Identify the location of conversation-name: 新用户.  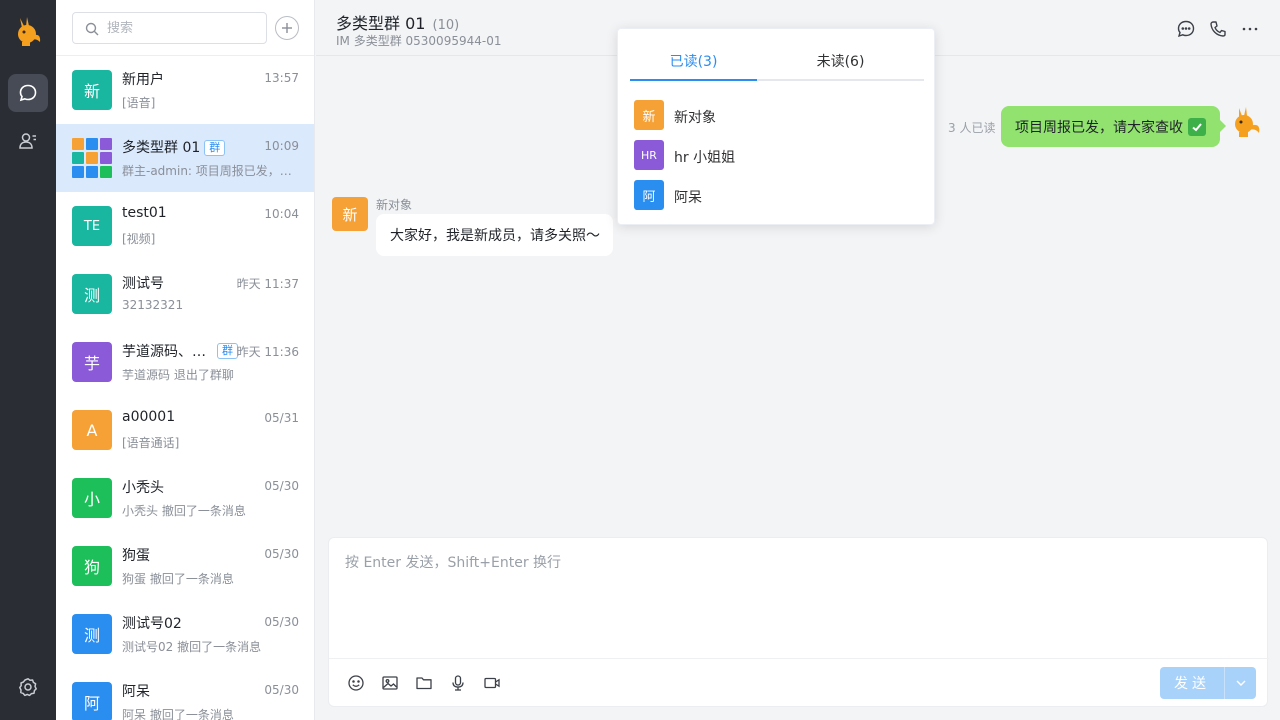
(143, 80).